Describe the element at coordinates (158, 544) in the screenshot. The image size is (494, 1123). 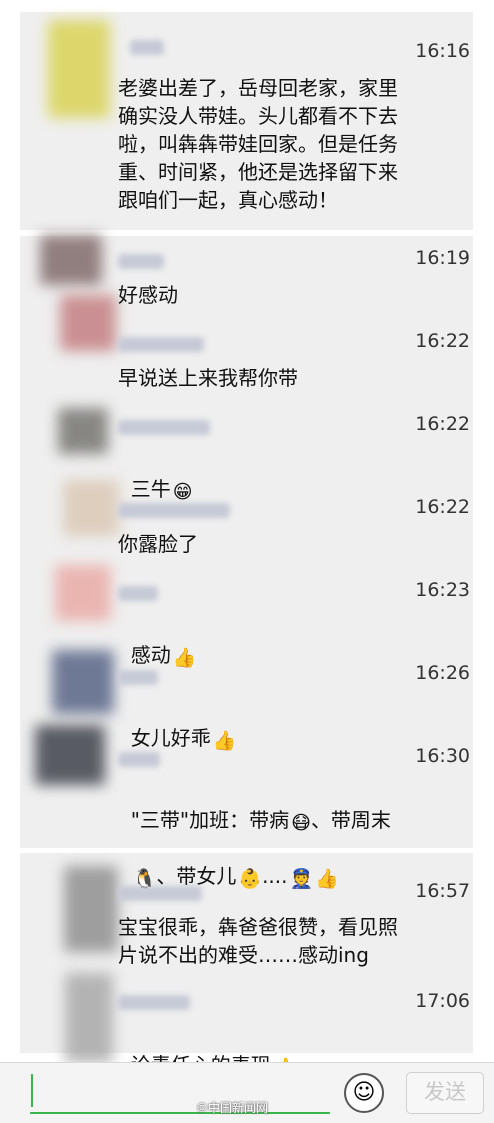
I see `message-text: 你露脸了` at that location.